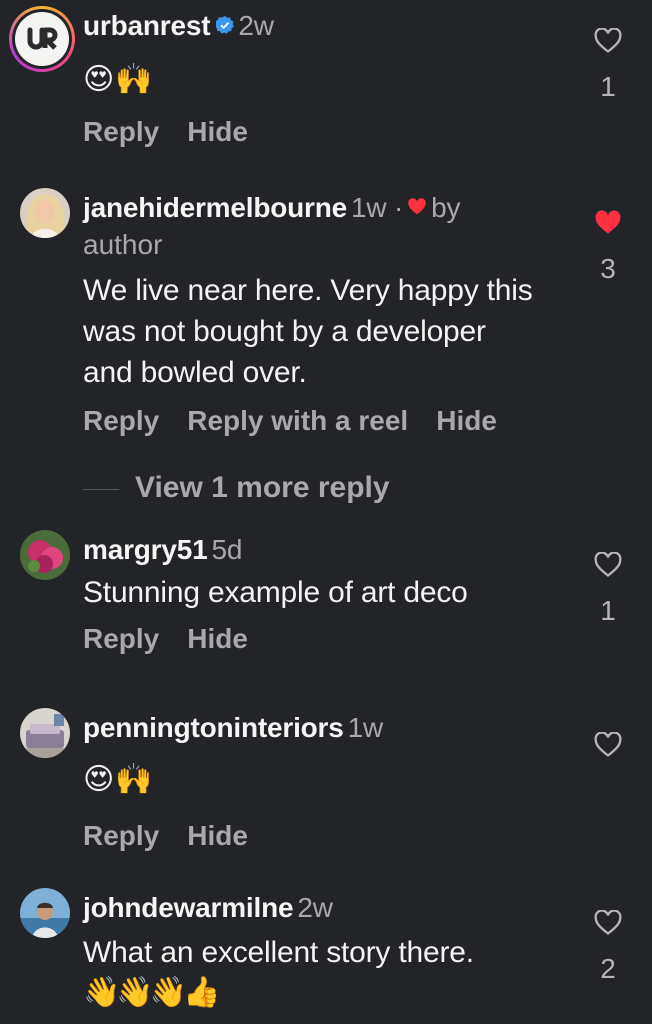 The image size is (652, 1024). I want to click on like-column: 3, so click(608, 247).